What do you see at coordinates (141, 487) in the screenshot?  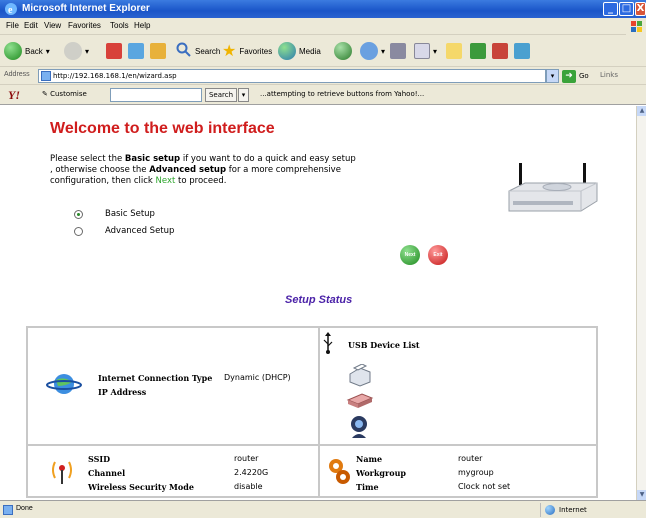 I see `security-mode-label: Wireless Security Mode` at bounding box center [141, 487].